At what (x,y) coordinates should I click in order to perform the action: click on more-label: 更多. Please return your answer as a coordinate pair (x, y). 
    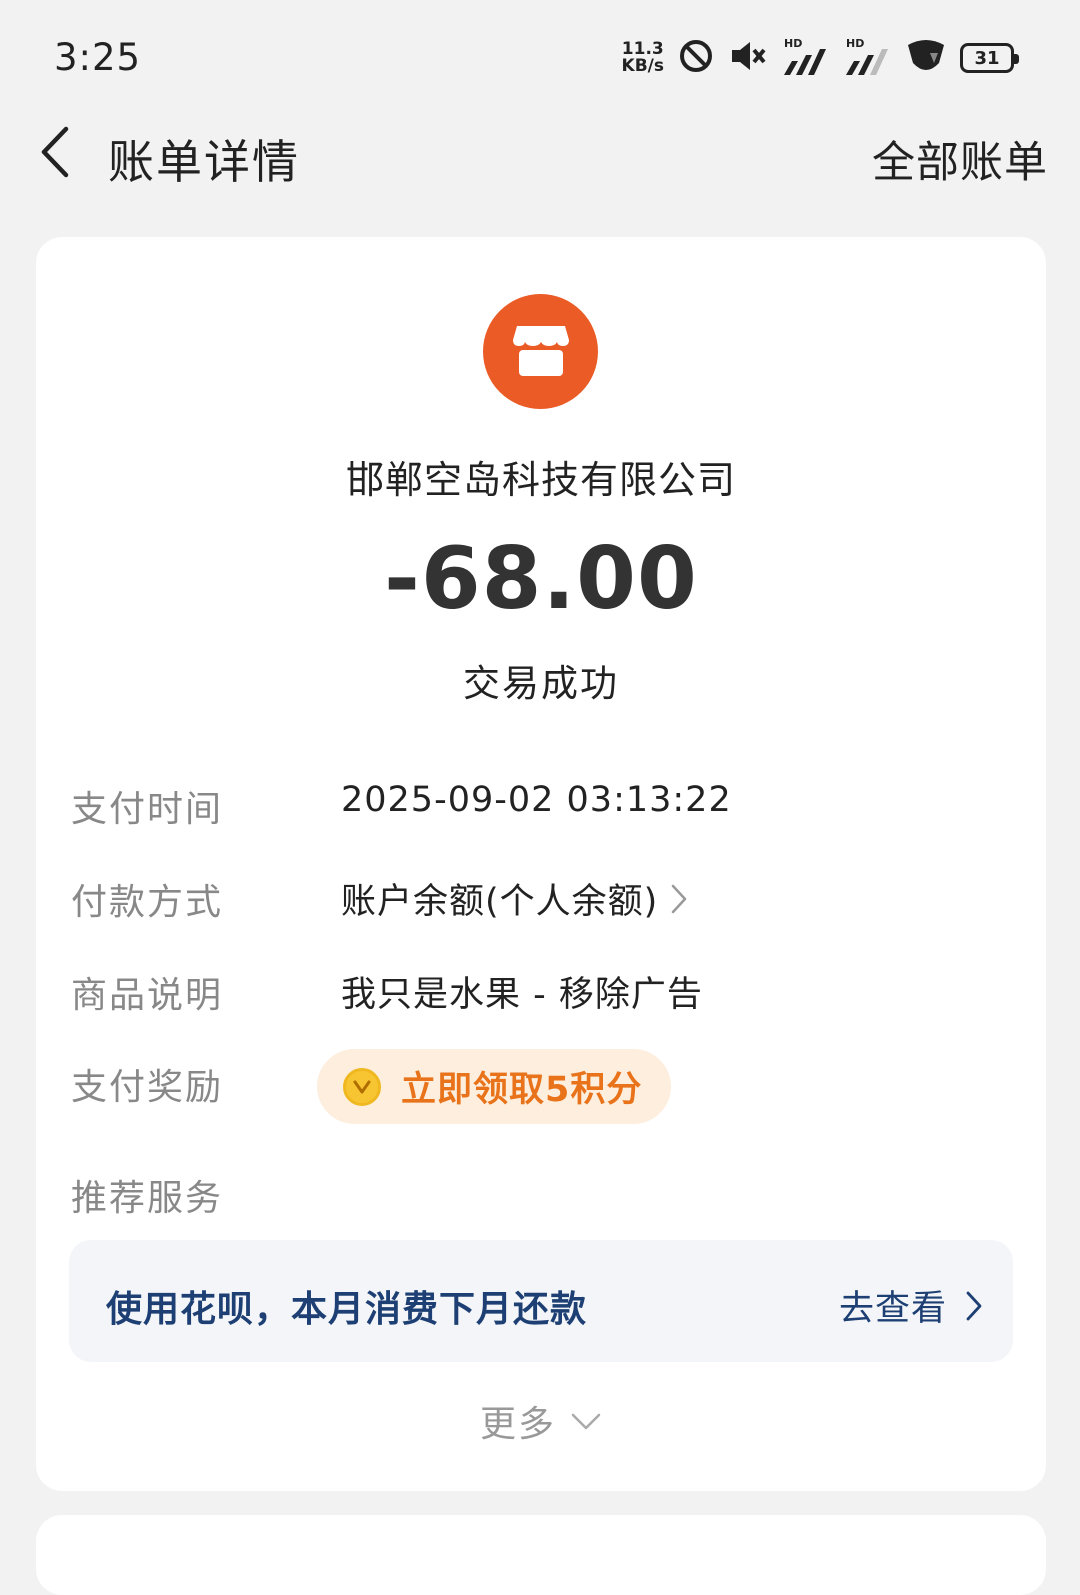
    Looking at the image, I should click on (517, 1424).